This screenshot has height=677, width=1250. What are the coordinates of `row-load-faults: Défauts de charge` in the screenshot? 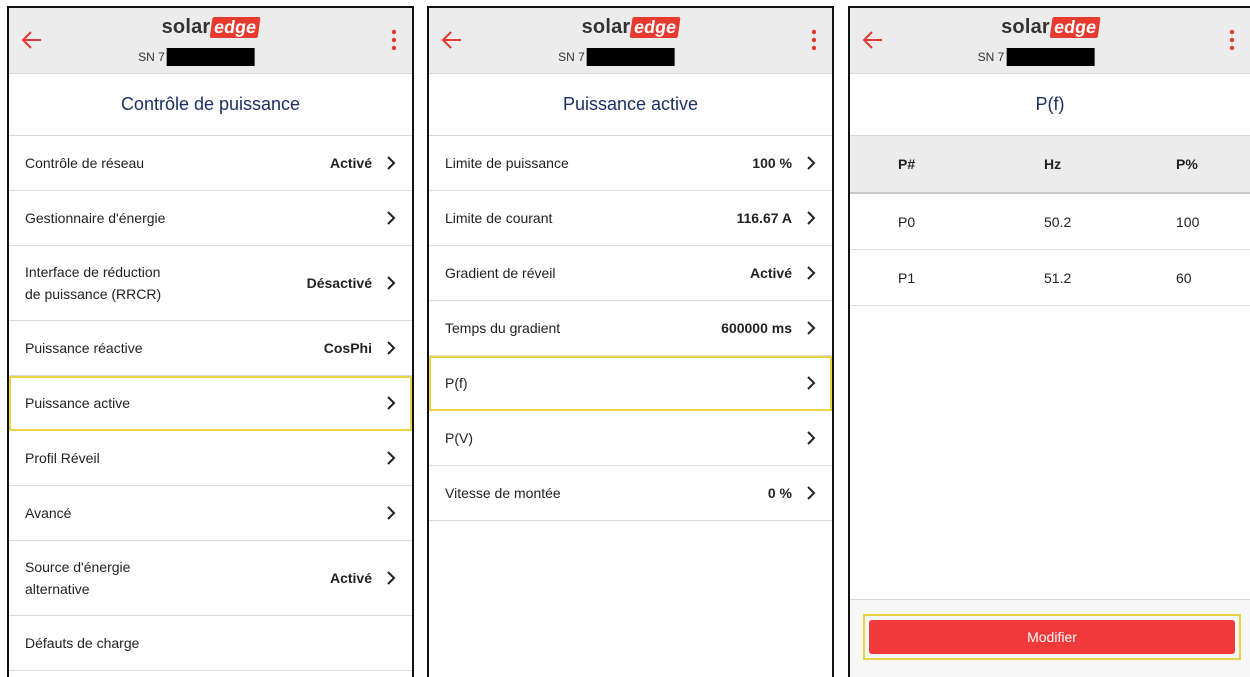 It's located at (210, 643).